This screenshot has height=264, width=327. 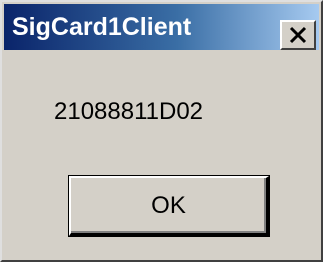 I want to click on ok-button-label: OK, so click(x=168, y=205).